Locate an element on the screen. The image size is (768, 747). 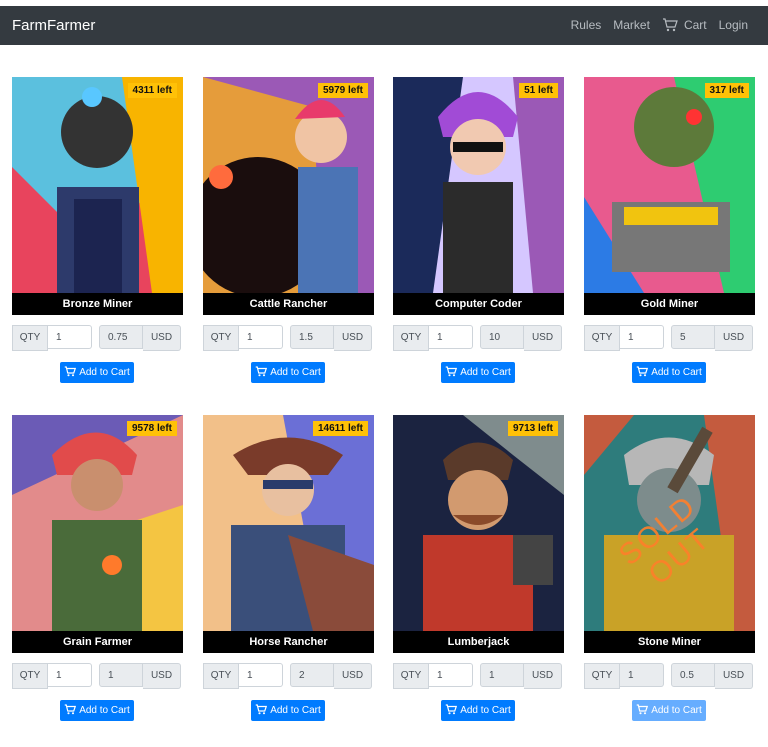
navbar: FarmFarmer Rules Market Cart Login is located at coordinates (384, 25).